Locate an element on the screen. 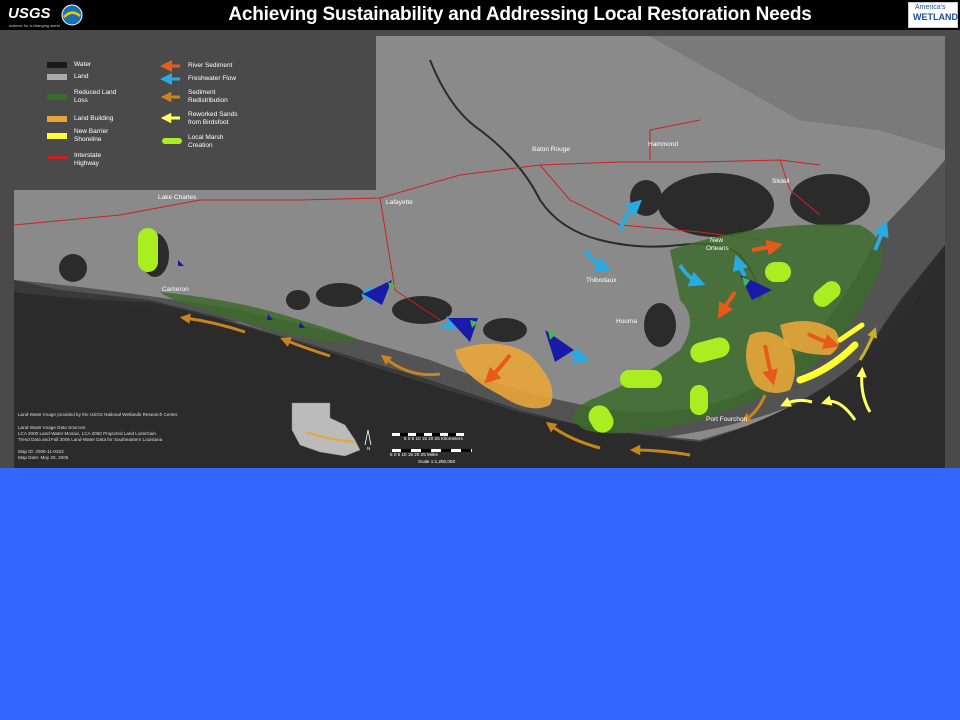 Image resolution: width=960 pixels, height=720 pixels. legend-swatch-land-building is located at coordinates (57, 119).